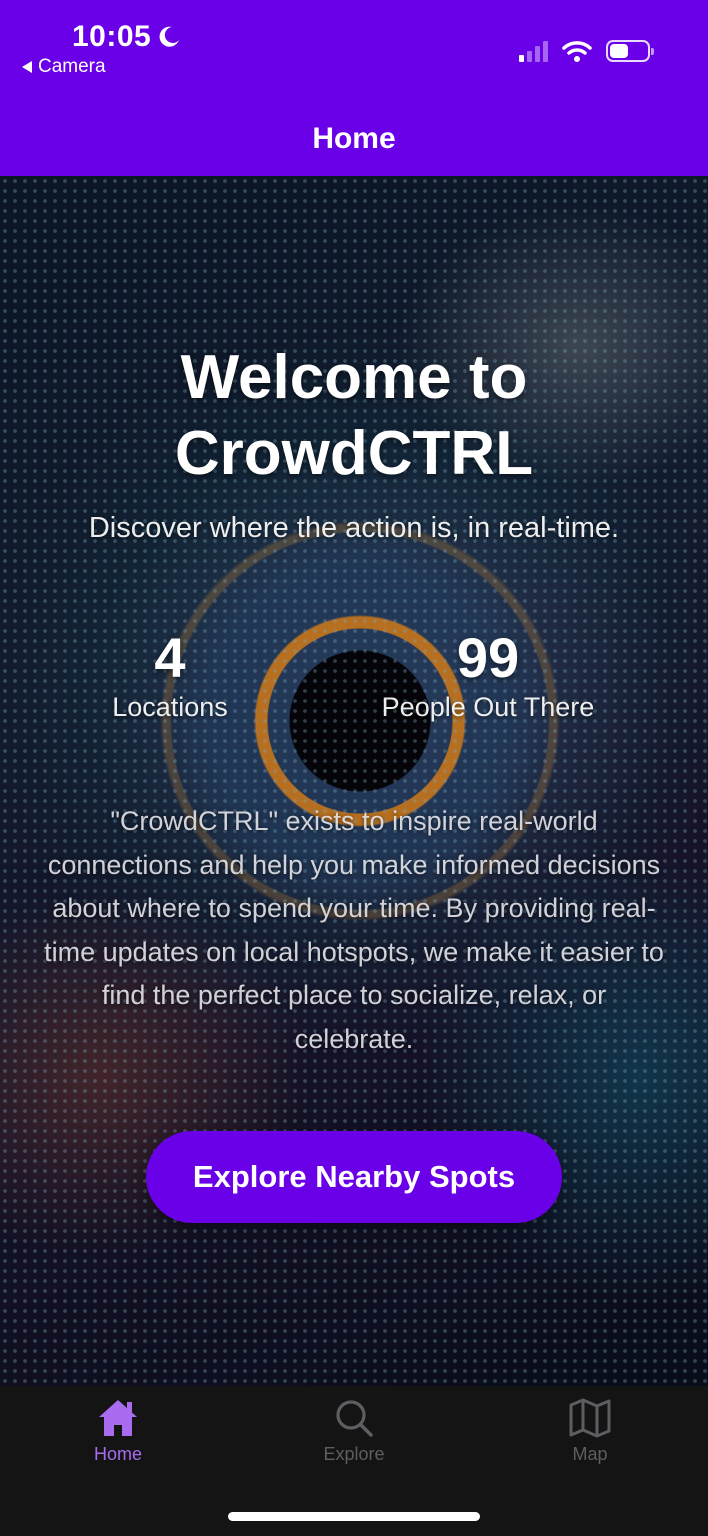 The image size is (708, 1536). I want to click on tab-map: Map, so click(590, 1431).